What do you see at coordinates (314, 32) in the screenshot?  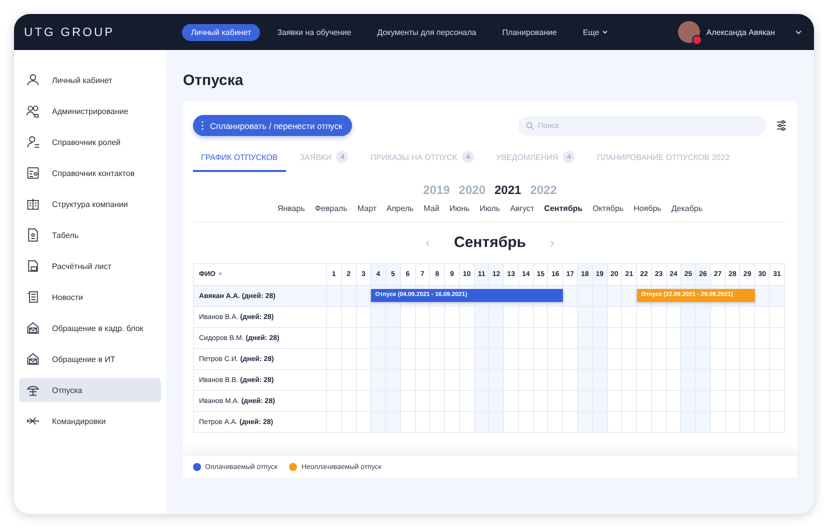 I see `nav-link: Заявки на обучение` at bounding box center [314, 32].